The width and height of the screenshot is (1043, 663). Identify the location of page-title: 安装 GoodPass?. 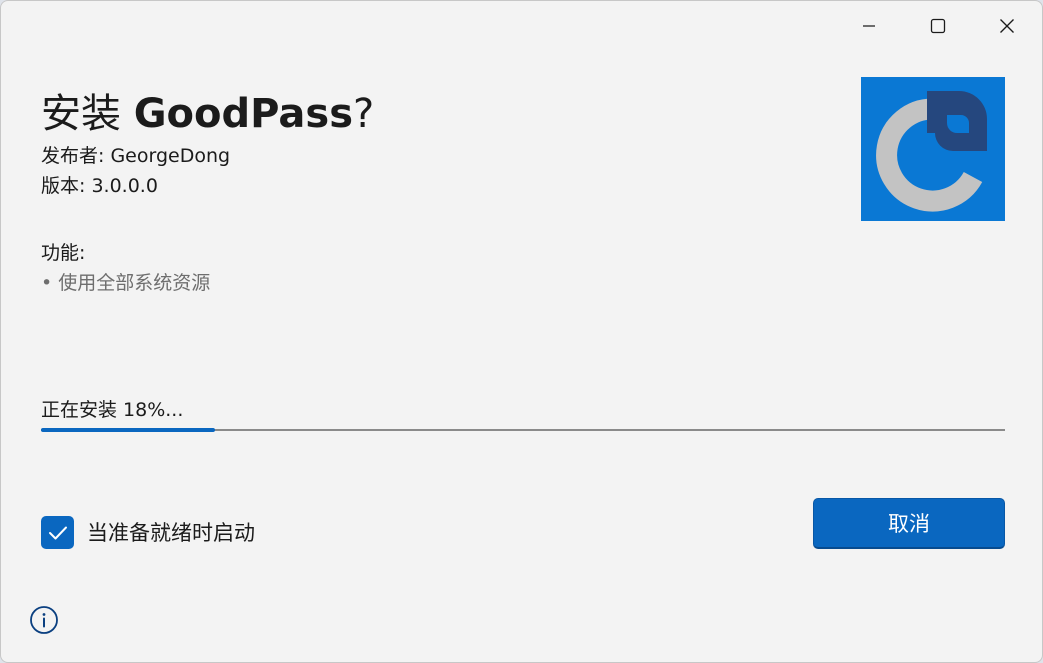
(207, 110).